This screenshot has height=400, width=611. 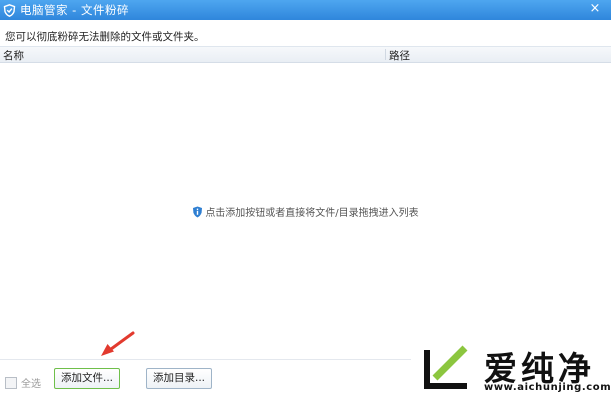 I want to click on column-separator, so click(x=385, y=54).